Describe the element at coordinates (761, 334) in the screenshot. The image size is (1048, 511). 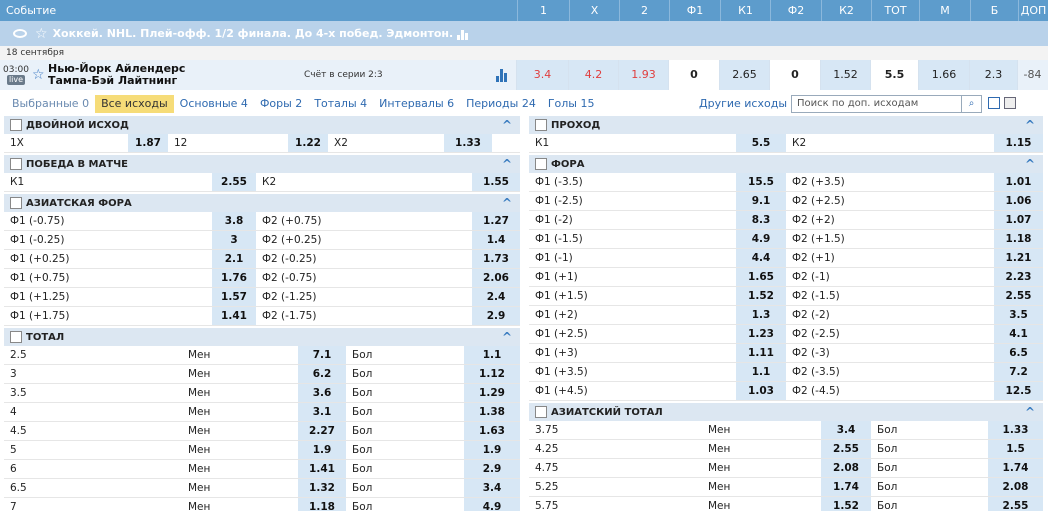
I see `odd-value: 1.23` at that location.